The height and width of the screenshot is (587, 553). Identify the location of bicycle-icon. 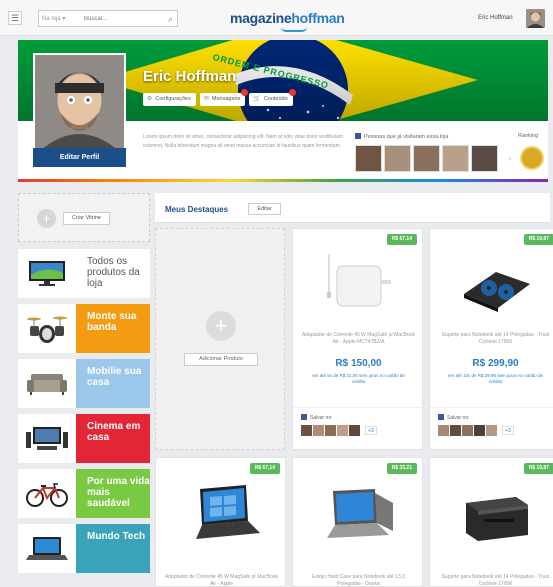
(47, 493).